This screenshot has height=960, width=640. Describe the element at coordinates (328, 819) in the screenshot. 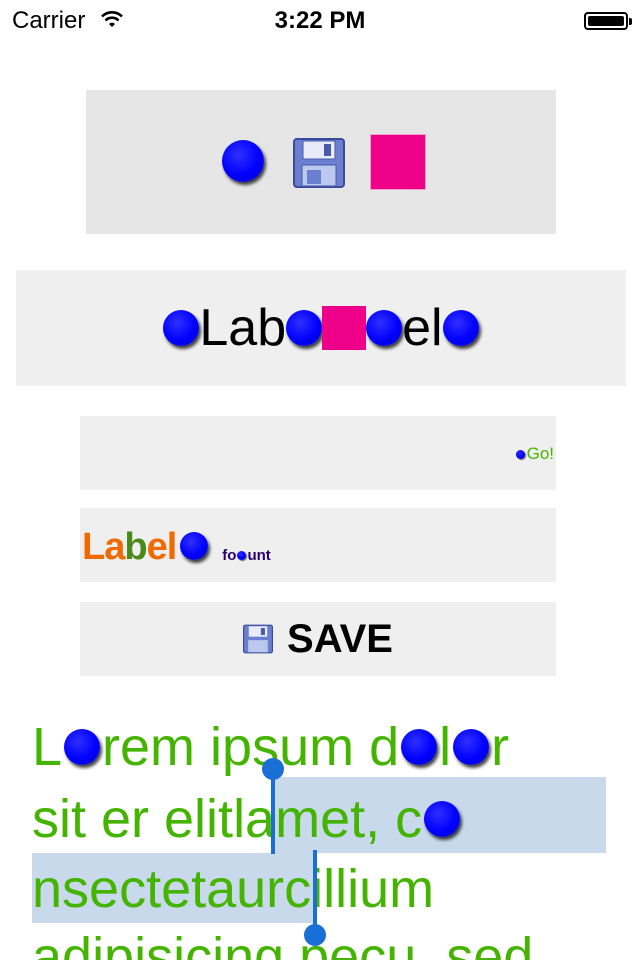

I see `text-segment: lamet, c` at that location.